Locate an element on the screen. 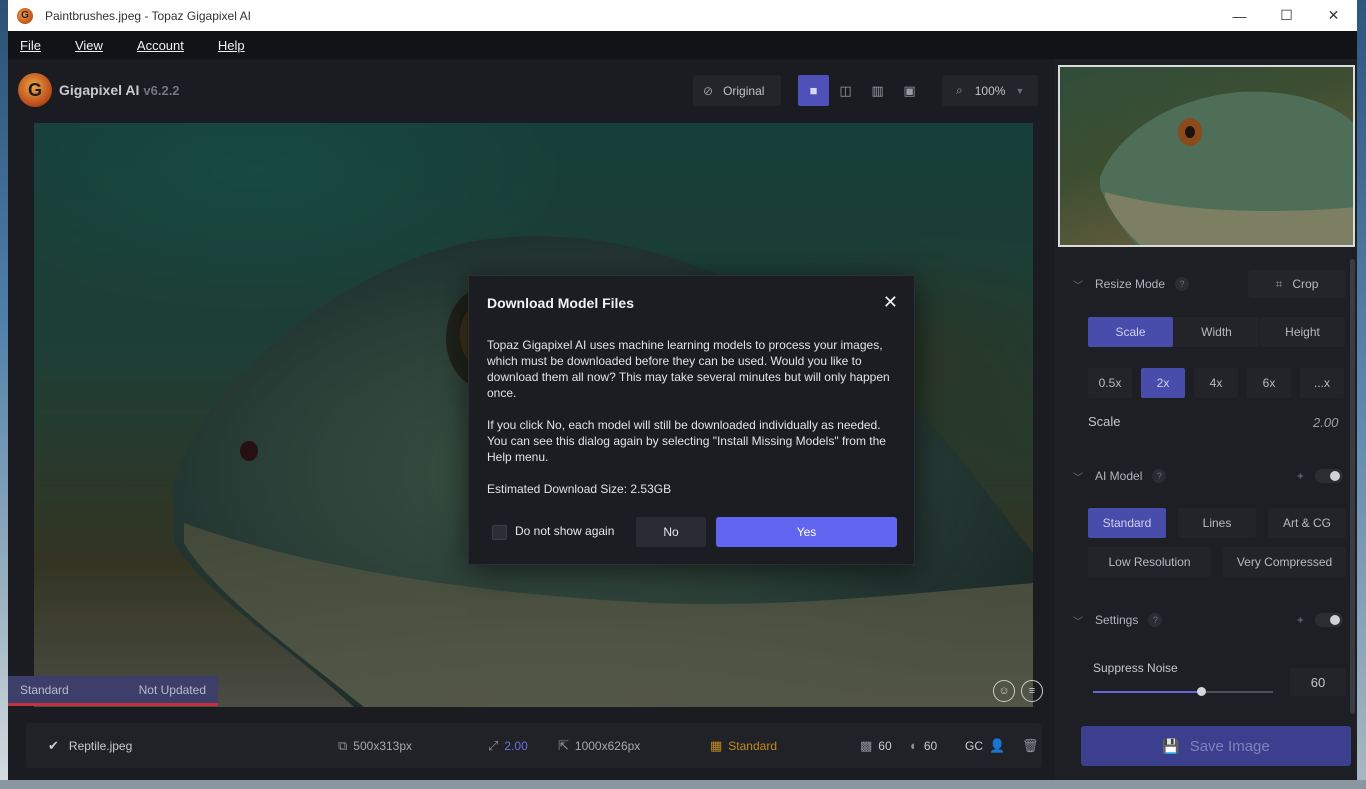 The height and width of the screenshot is (789, 1366). quad-view-icon: ▣ is located at coordinates (909, 90).